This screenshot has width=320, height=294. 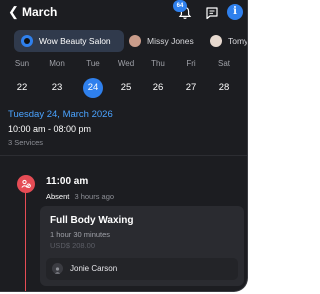 I want to click on day-name: Tue, so click(x=93, y=63).